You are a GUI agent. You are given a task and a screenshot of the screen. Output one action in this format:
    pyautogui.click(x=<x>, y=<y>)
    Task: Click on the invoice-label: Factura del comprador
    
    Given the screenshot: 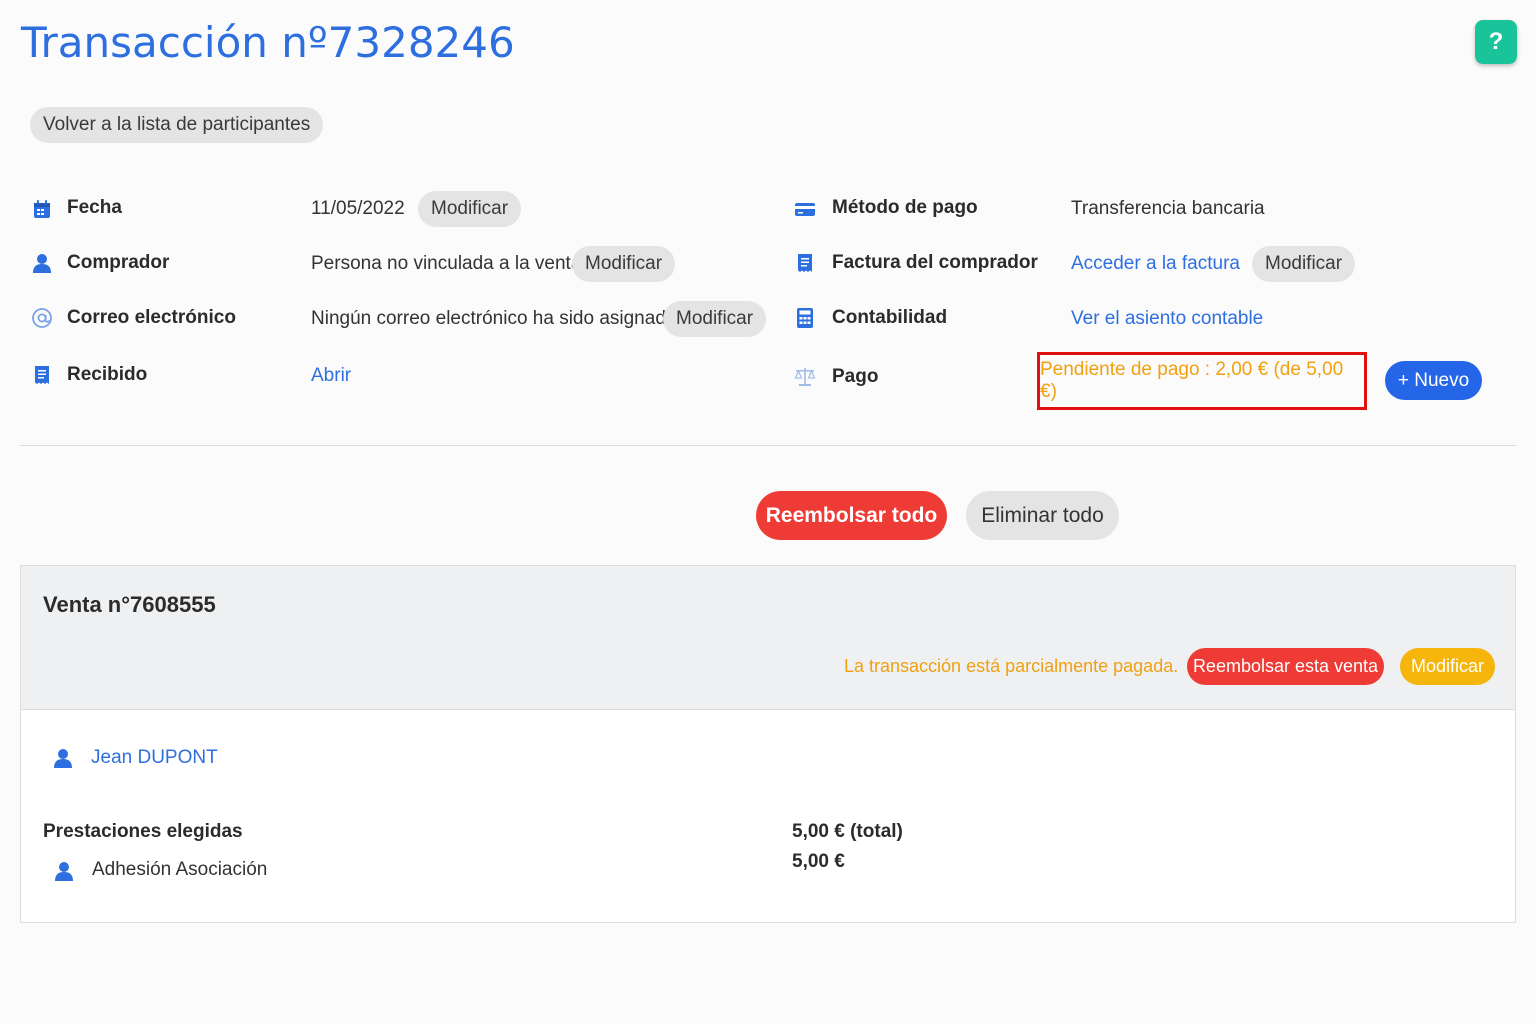 What is the action you would take?
    pyautogui.click(x=935, y=262)
    